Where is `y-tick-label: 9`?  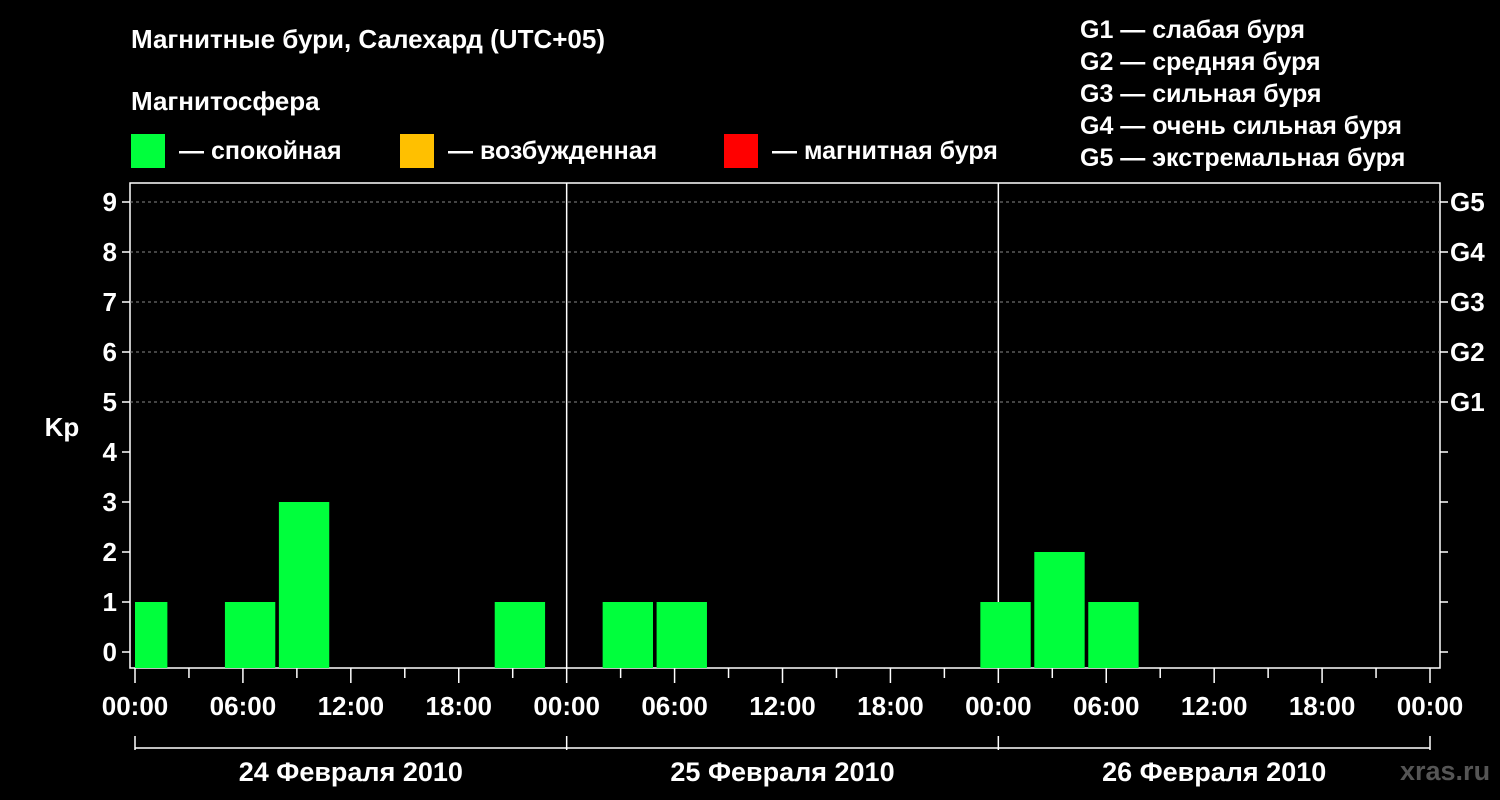
y-tick-label: 9 is located at coordinates (110, 202).